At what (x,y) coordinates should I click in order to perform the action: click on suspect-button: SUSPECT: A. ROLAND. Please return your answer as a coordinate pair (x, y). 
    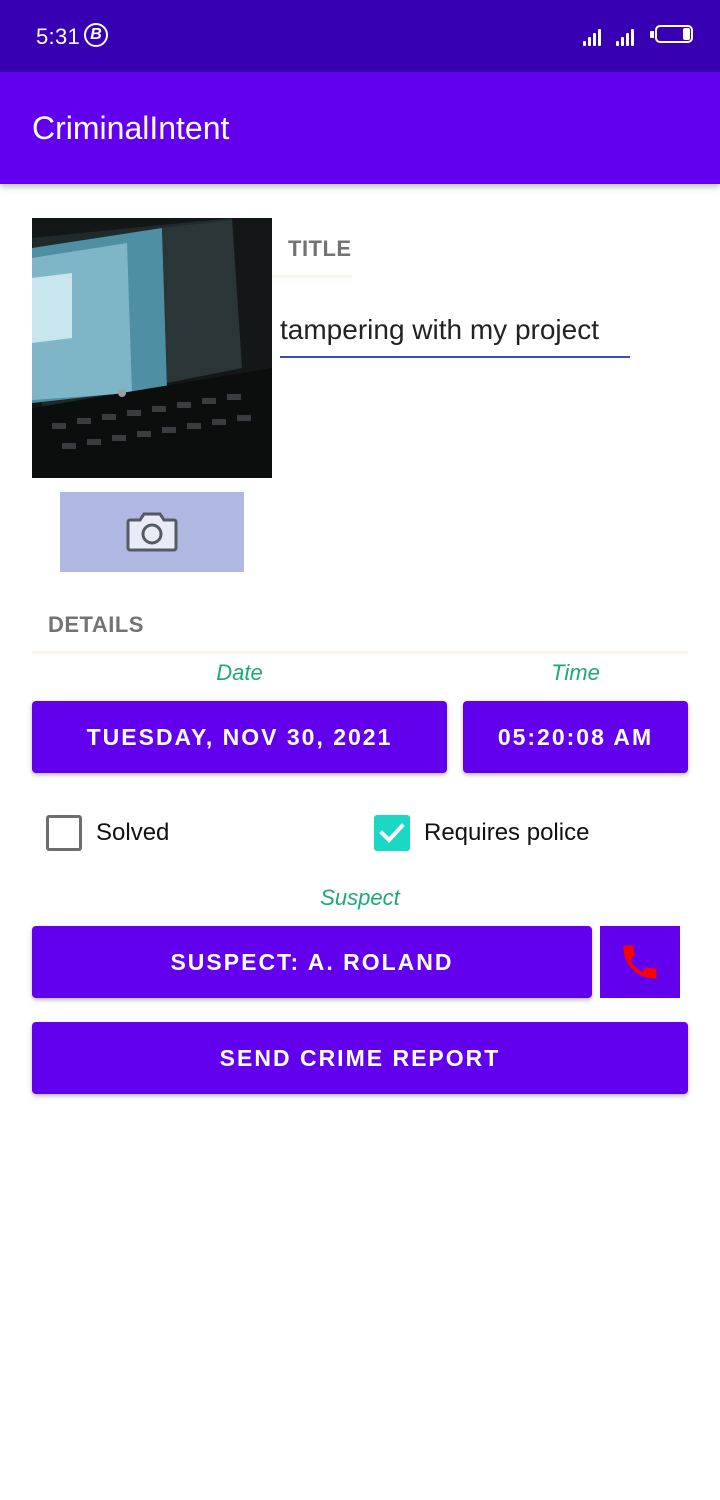
    Looking at the image, I should click on (312, 962).